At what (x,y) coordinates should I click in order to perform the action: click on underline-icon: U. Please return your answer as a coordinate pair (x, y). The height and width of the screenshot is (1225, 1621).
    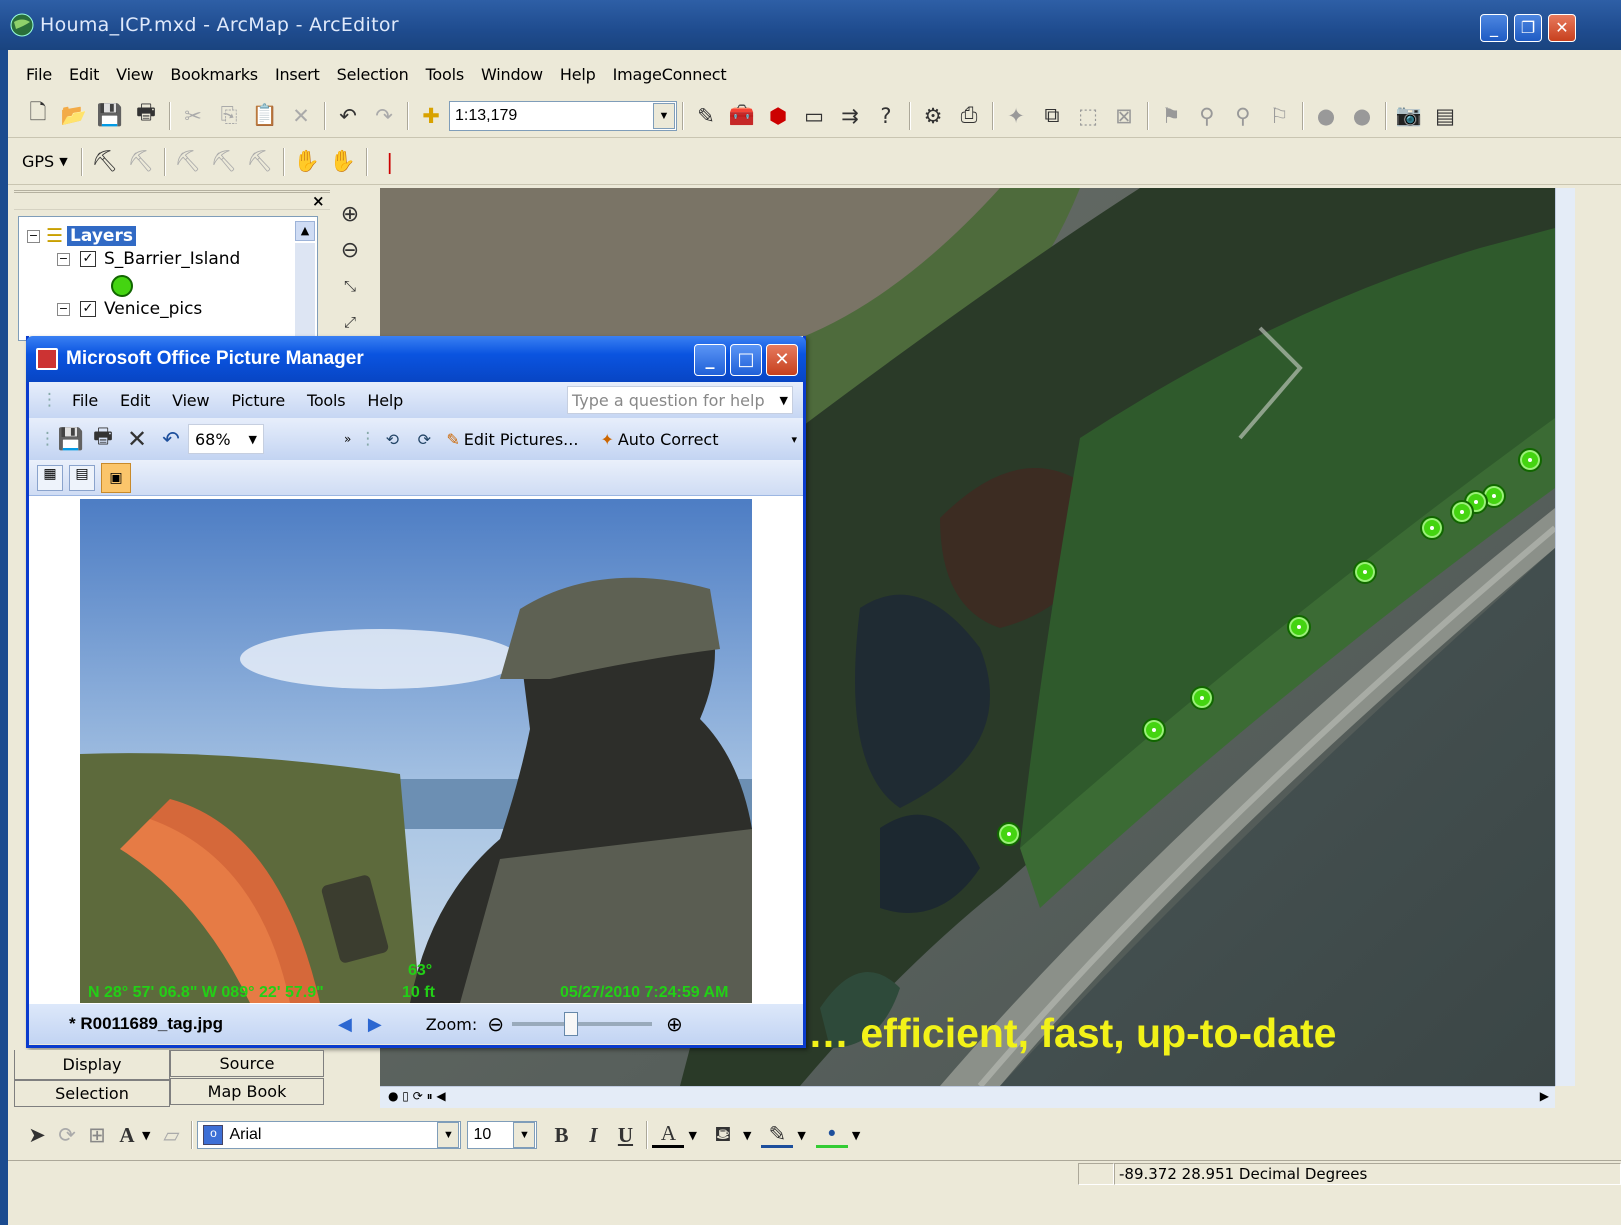
    Looking at the image, I should click on (625, 1135).